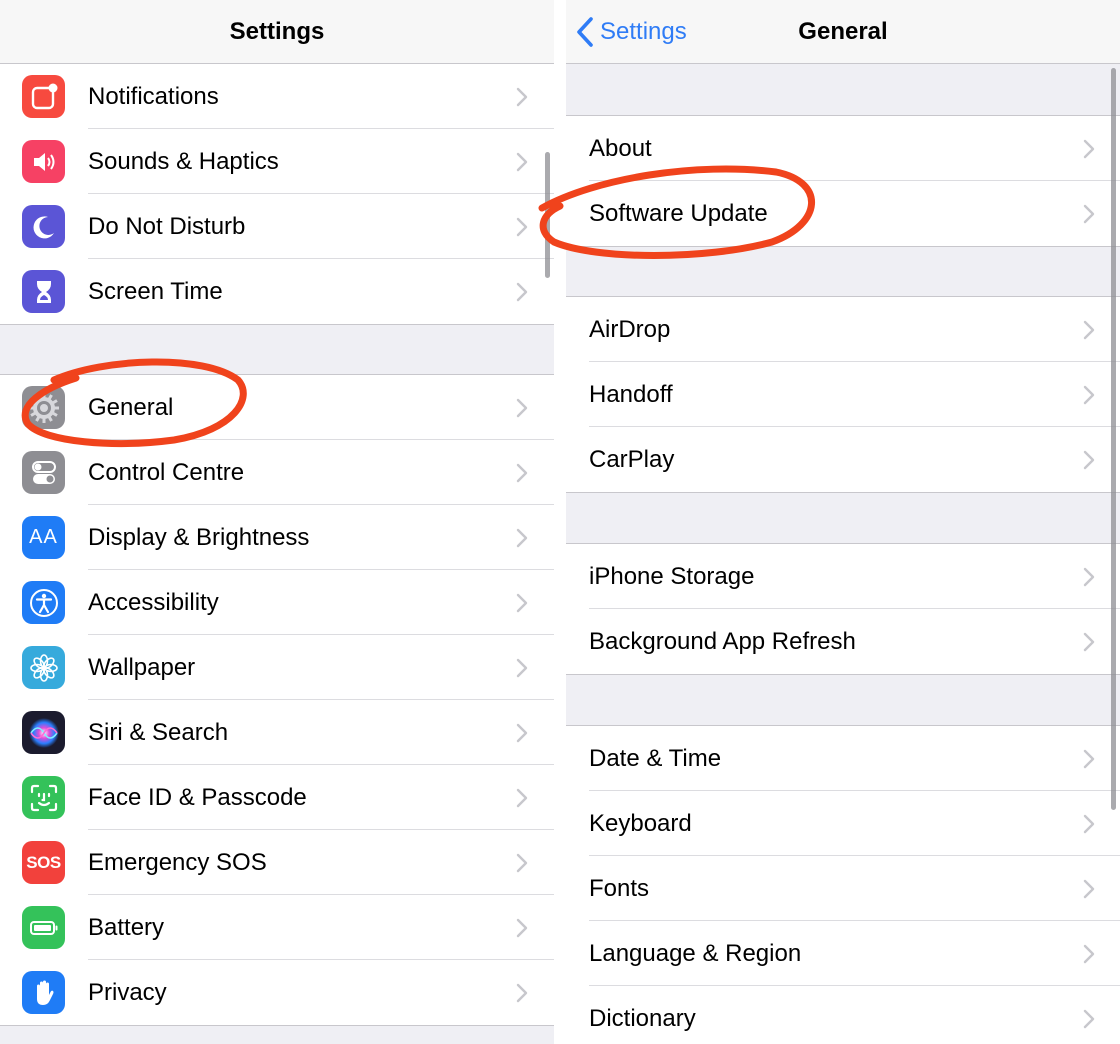 The image size is (1120, 1044). I want to click on general-row-about: About, so click(843, 148).